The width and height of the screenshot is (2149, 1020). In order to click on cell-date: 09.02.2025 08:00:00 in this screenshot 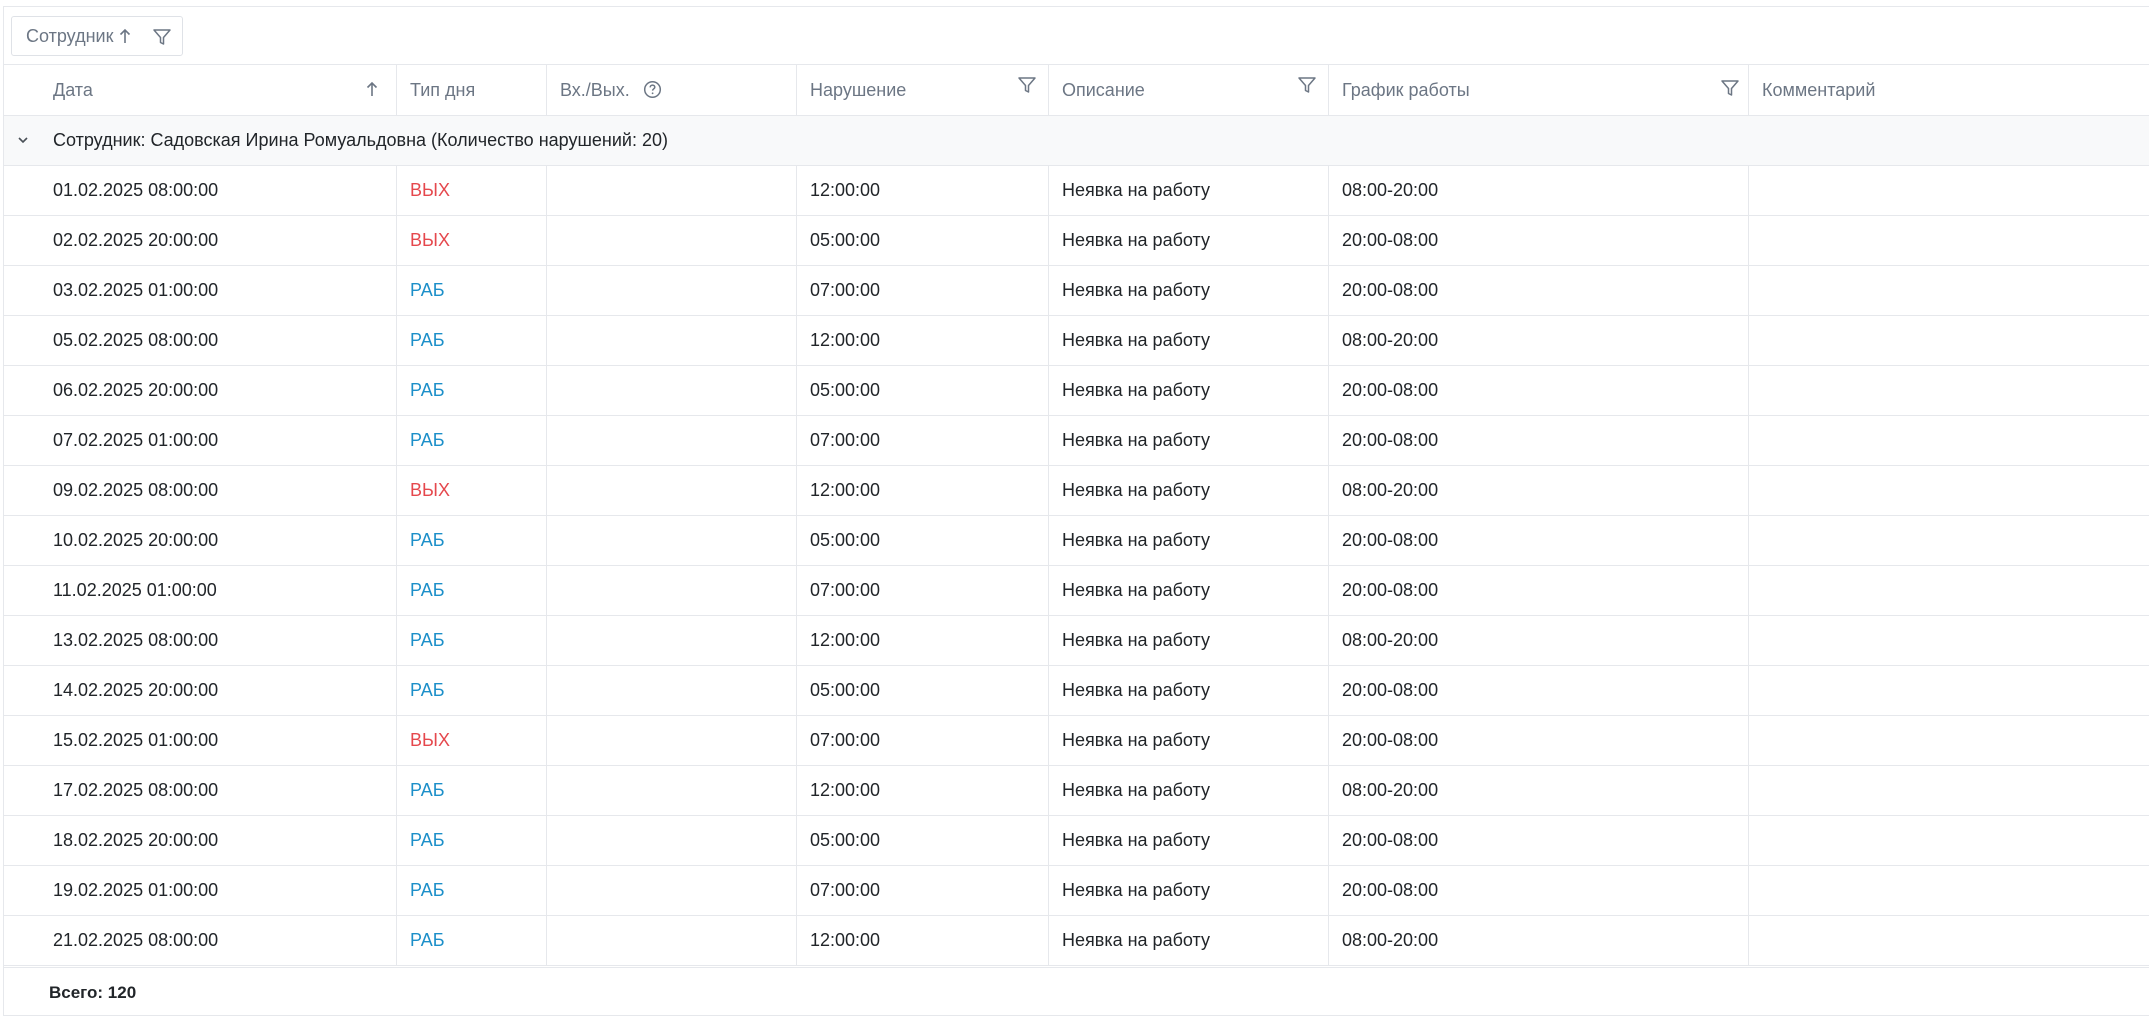, I will do `click(200, 490)`.